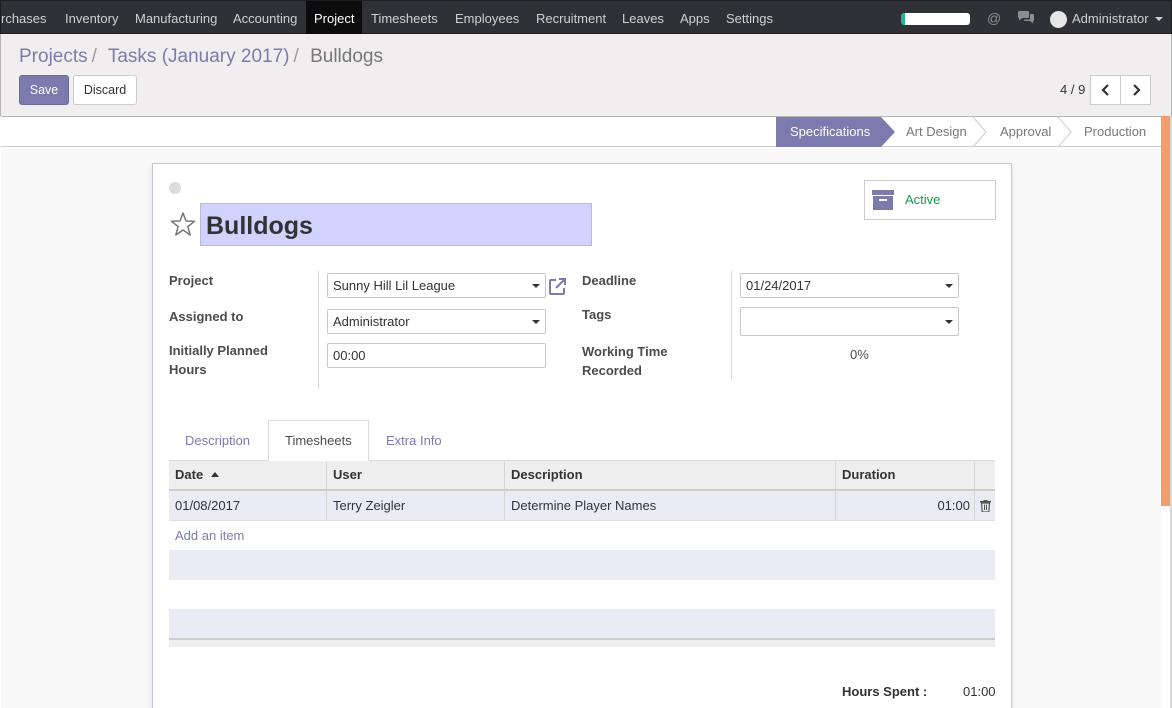 This screenshot has height=708, width=1172. I want to click on working-time-label-line1: Working Time, so click(625, 351).